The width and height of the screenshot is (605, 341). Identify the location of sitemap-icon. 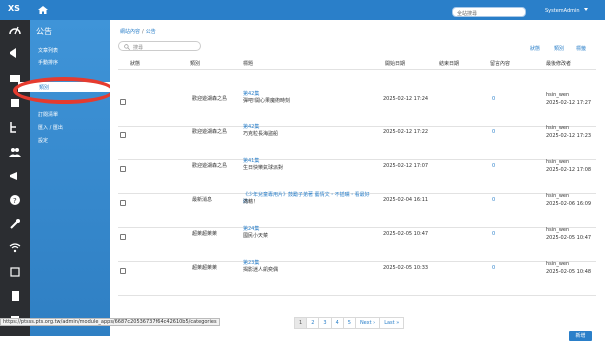
(15, 127).